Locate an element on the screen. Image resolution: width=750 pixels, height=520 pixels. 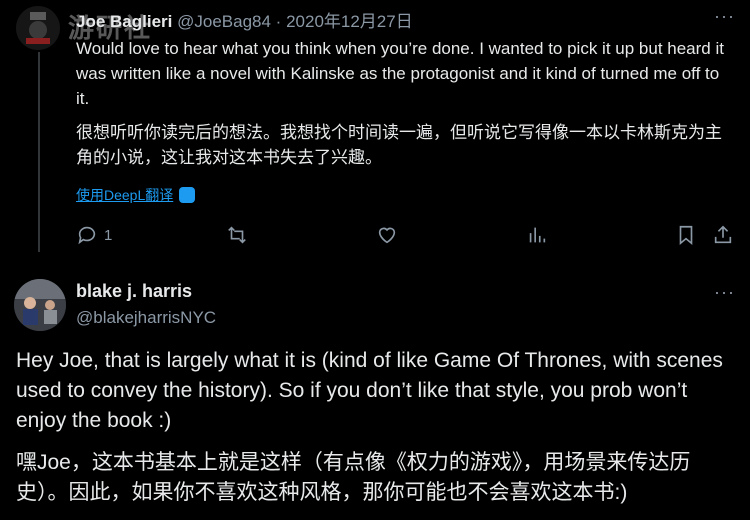
views-button is located at coordinates (537, 235).